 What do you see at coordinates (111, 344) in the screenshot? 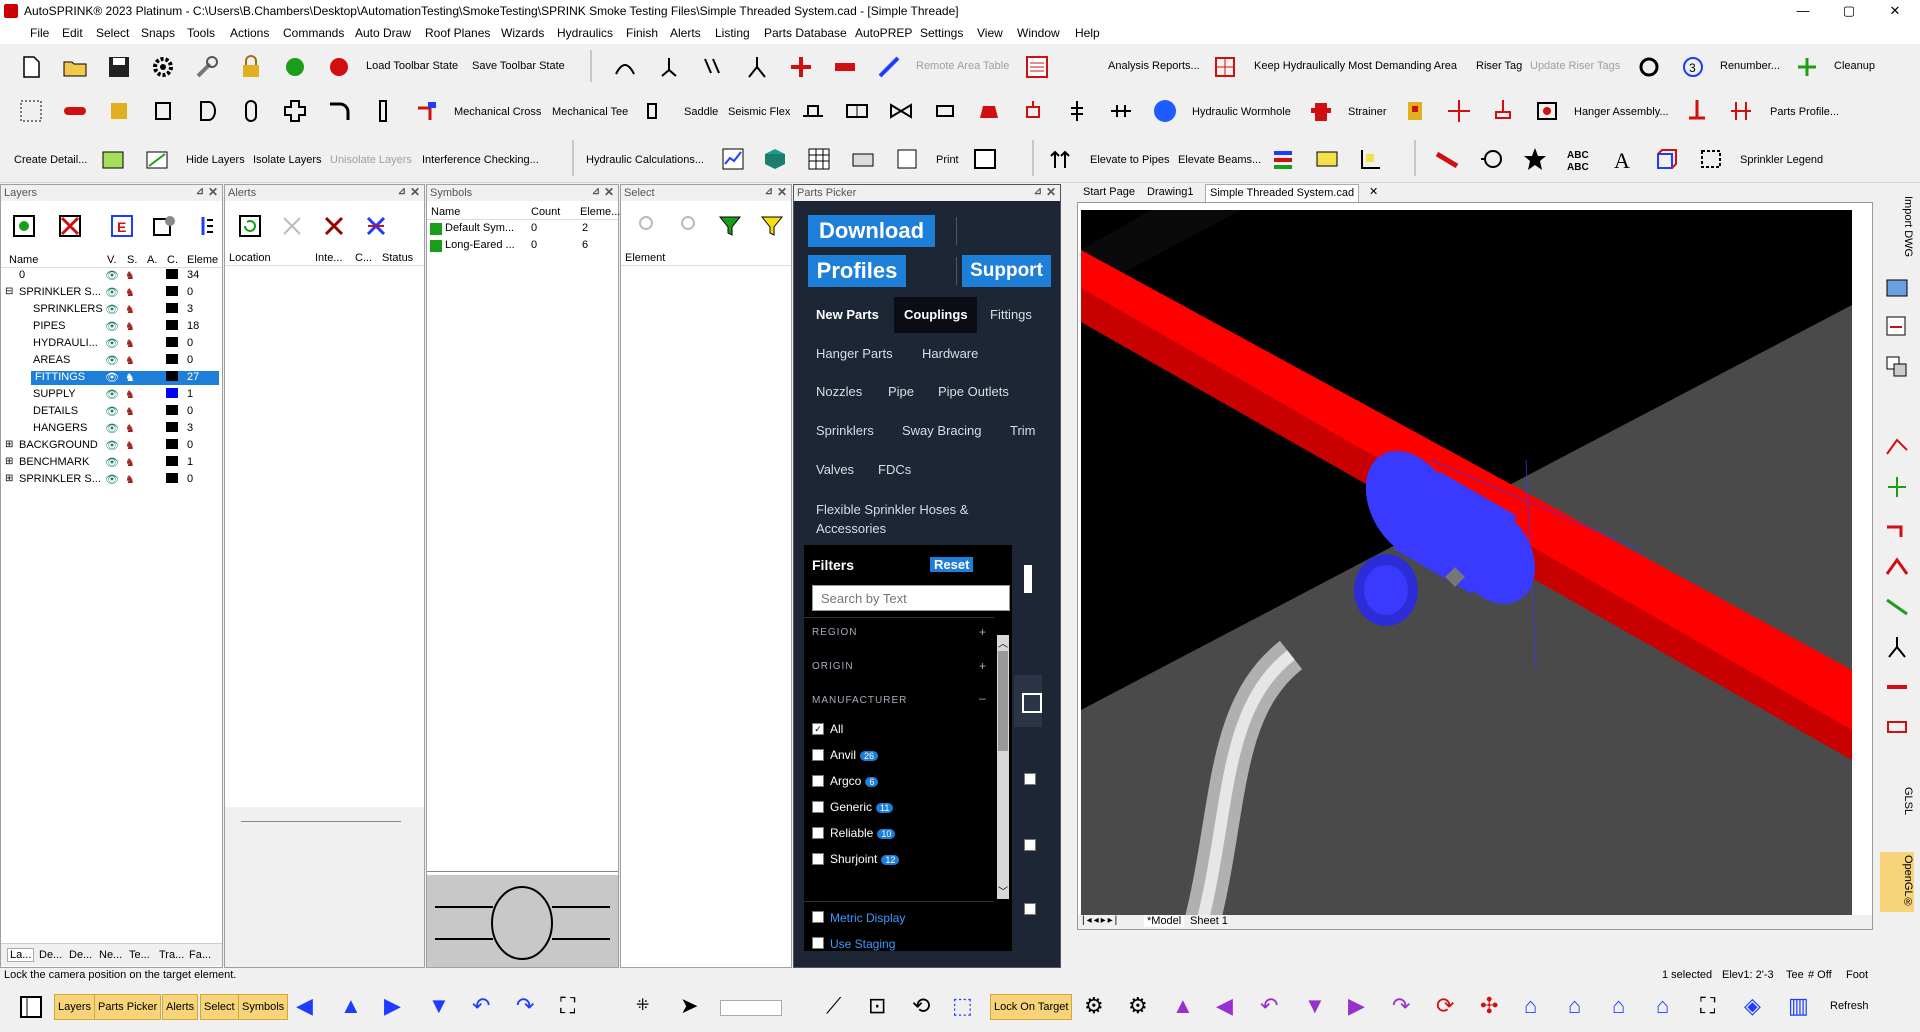
I see `table-row: HYDRAULI... 👁 ♞ 0` at bounding box center [111, 344].